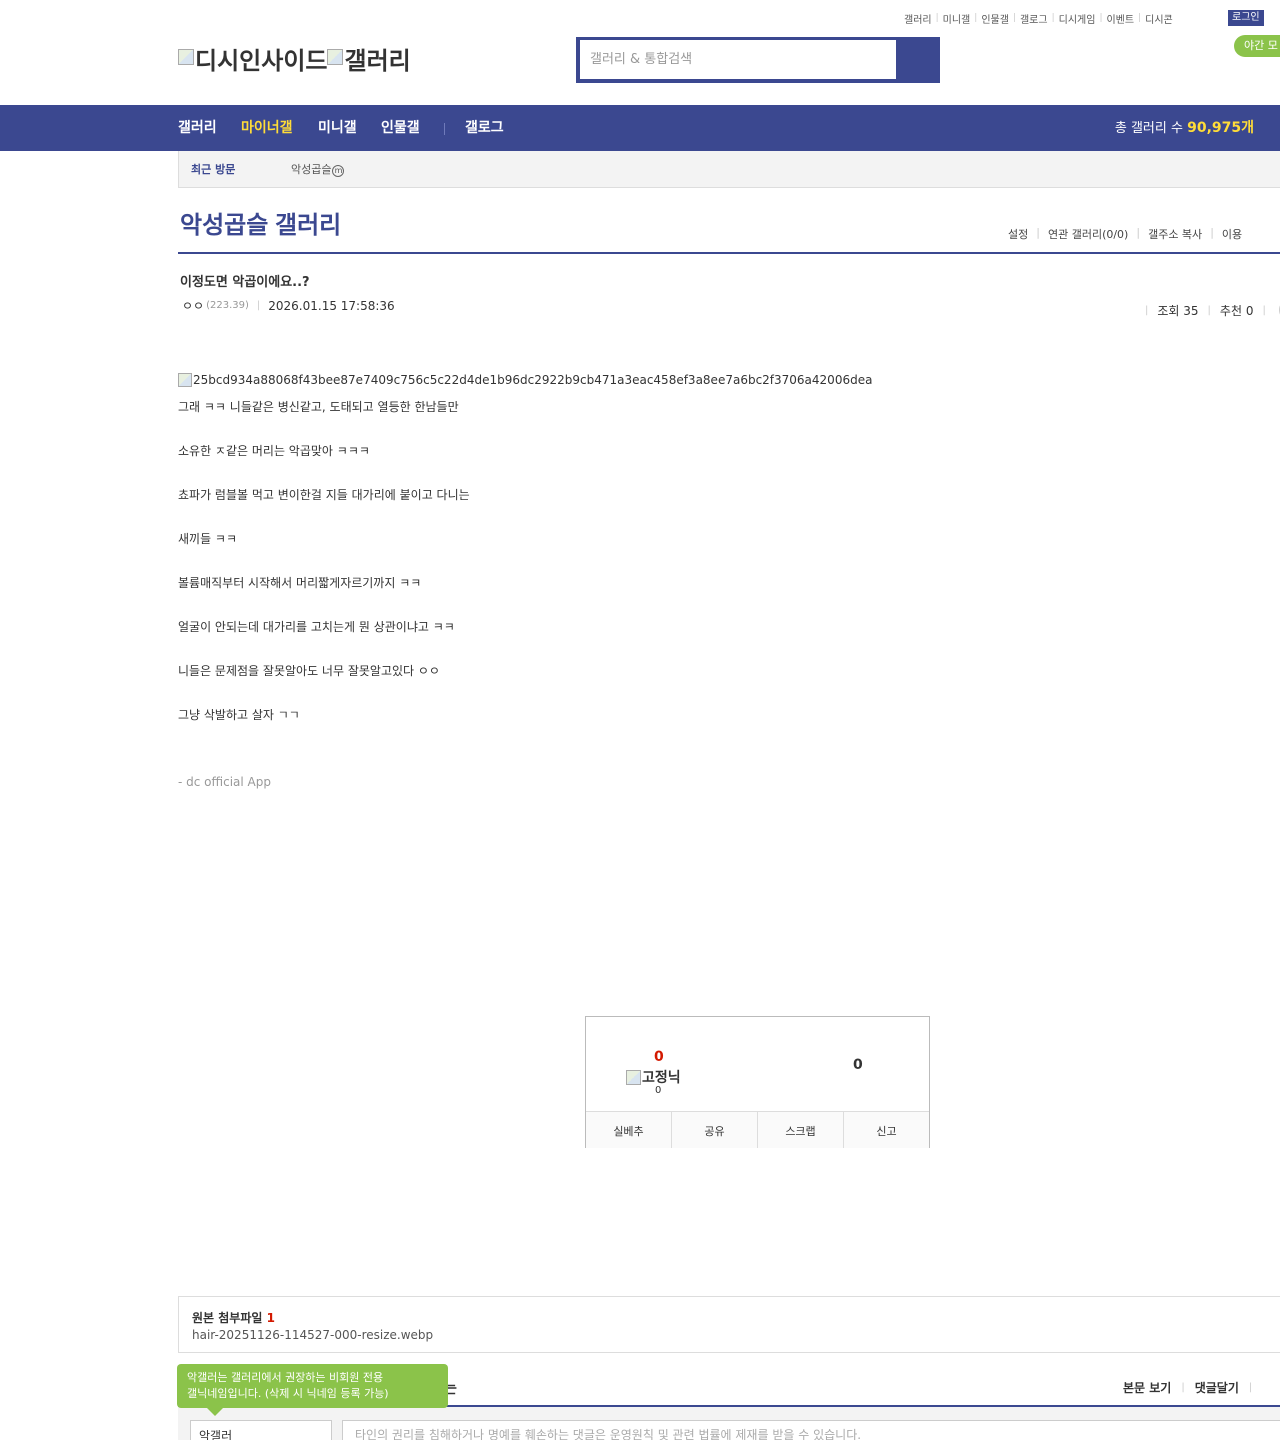 The width and height of the screenshot is (1280, 1440). I want to click on night-mode-toggle: 야간 모, so click(1257, 46).